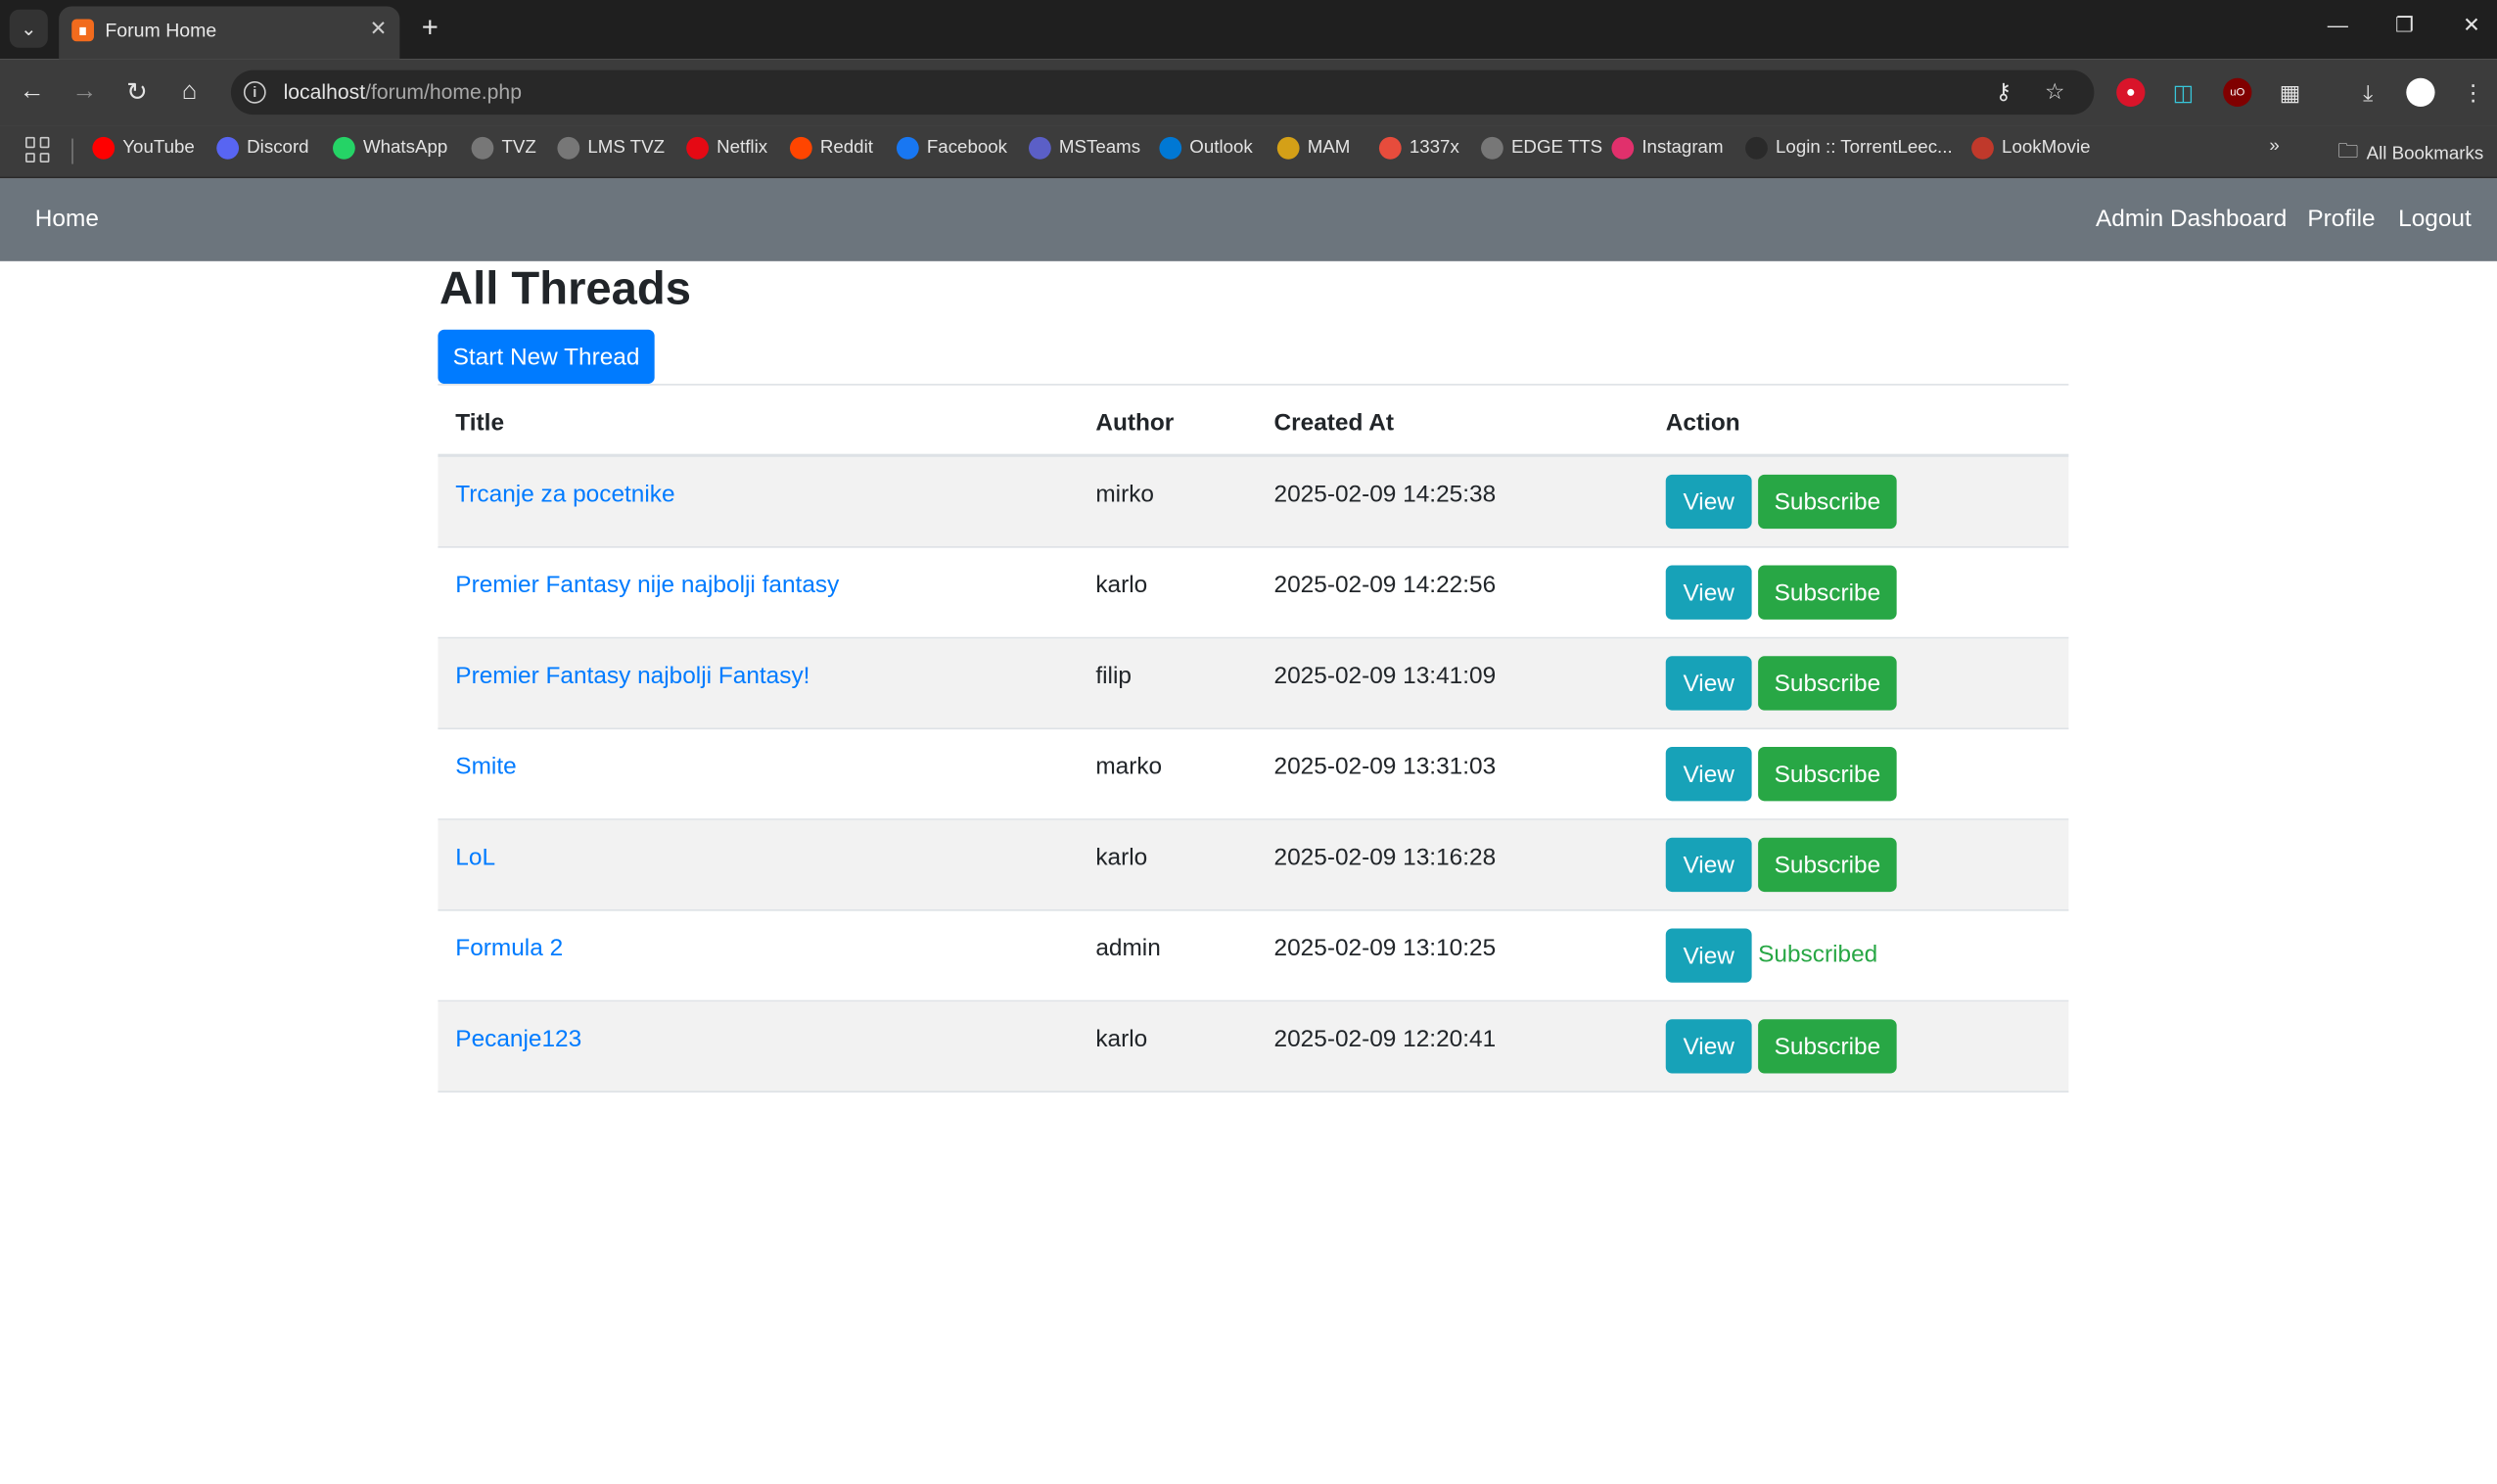 The height and width of the screenshot is (1484, 2497). Describe the element at coordinates (28, 28) in the screenshot. I see `tab-search-icon: ⌄` at that location.